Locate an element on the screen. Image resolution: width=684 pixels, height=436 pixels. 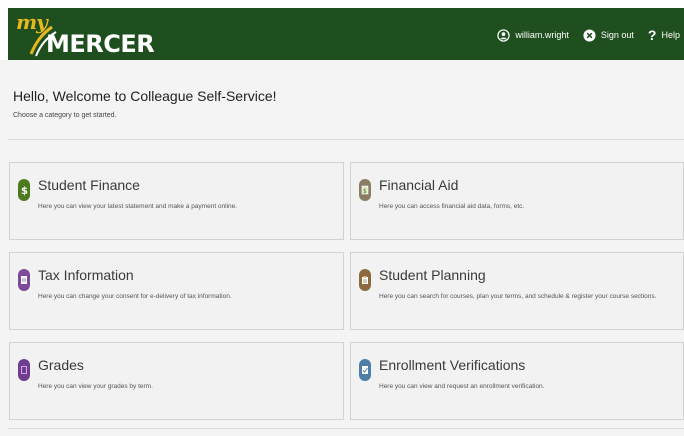
card-title: Tax Information is located at coordinates (86, 275).